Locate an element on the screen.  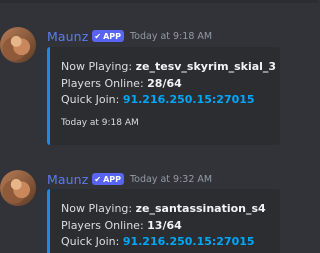
players-online-value: 28/64 is located at coordinates (164, 83).